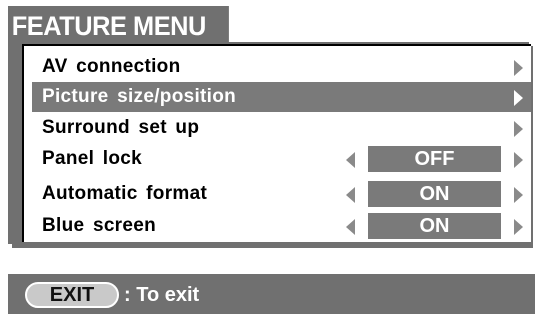  What do you see at coordinates (281, 159) in the screenshot?
I see `menu-item-panel-lock: Panel lock OFF` at bounding box center [281, 159].